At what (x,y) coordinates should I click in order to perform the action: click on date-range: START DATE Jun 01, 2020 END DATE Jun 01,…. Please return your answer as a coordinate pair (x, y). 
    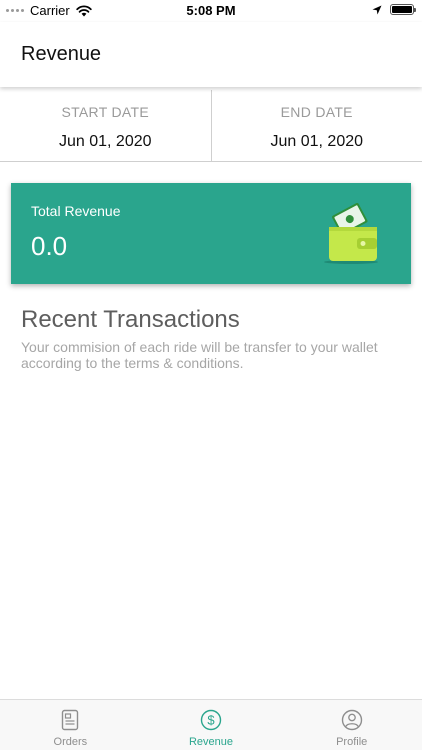
    Looking at the image, I should click on (211, 126).